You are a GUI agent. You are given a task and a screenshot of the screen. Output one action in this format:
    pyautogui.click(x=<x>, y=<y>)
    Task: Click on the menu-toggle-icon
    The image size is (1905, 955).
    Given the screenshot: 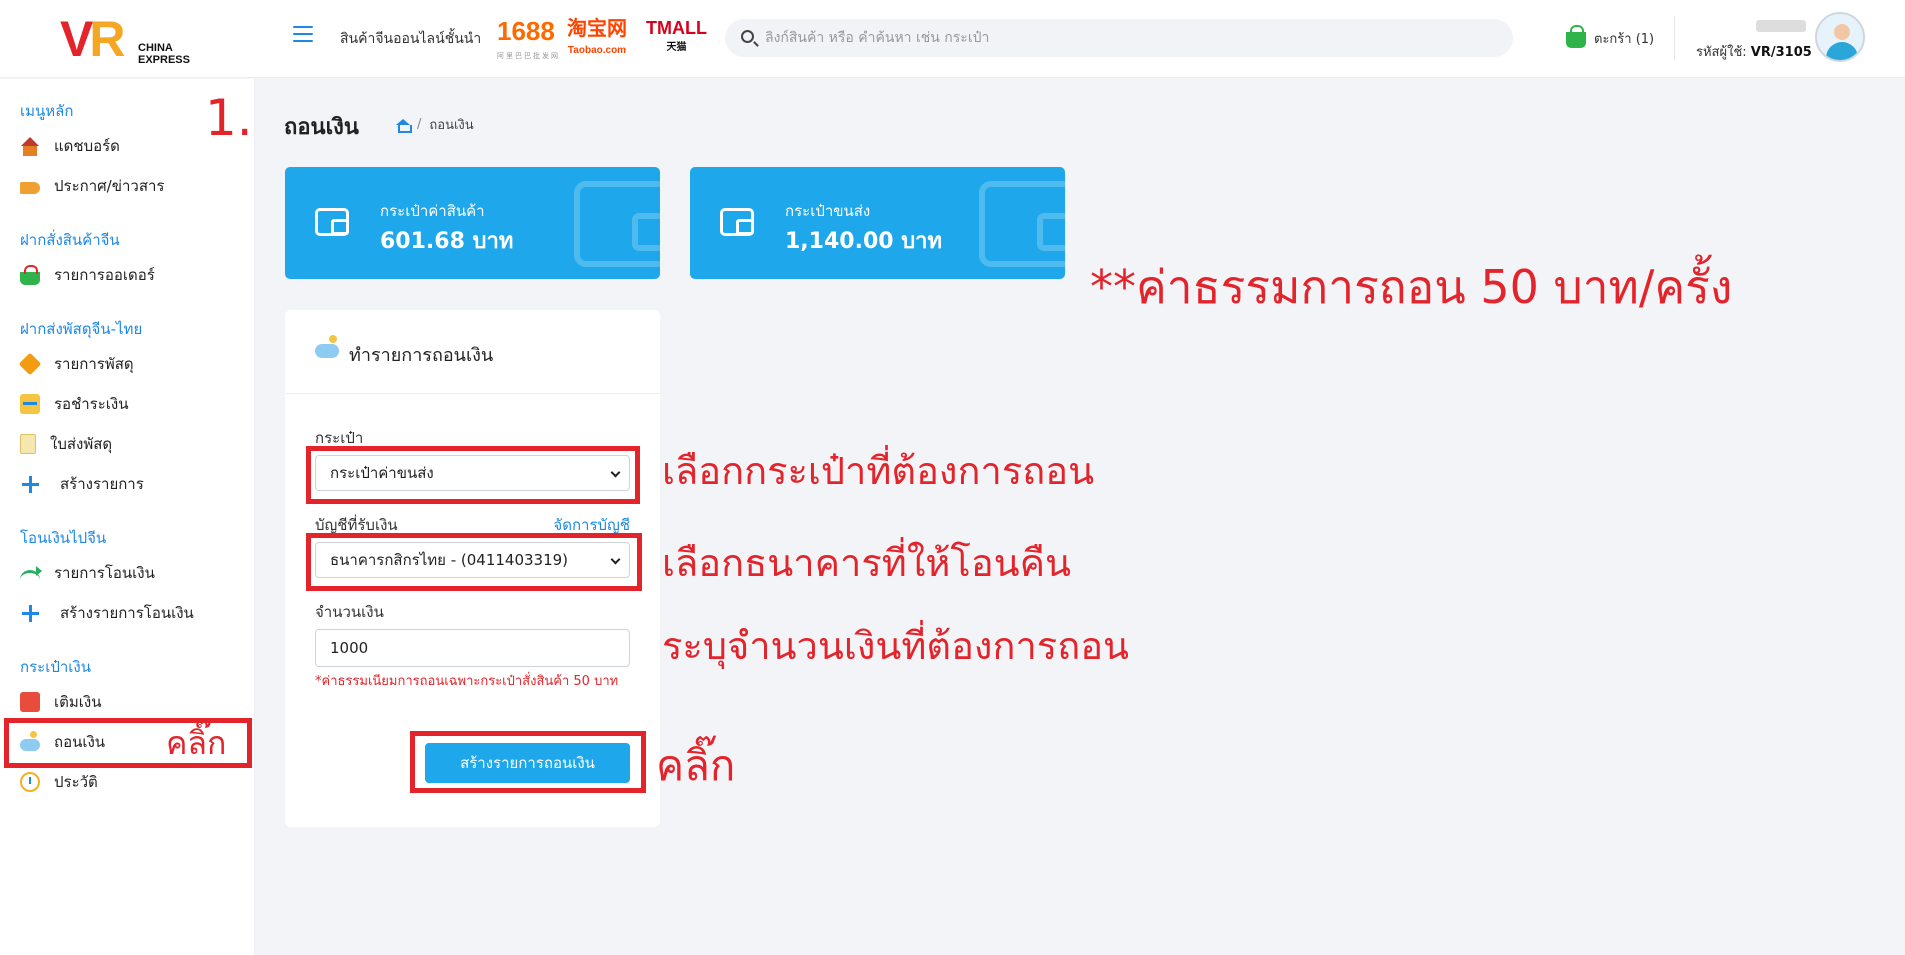 What is the action you would take?
    pyautogui.click(x=303, y=35)
    